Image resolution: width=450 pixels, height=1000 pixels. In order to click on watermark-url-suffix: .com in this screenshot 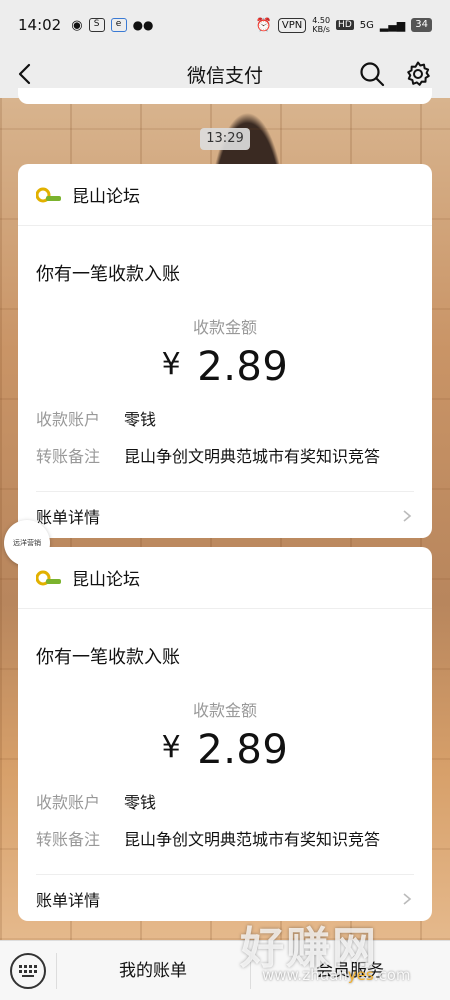, I will do `click(392, 975)`.